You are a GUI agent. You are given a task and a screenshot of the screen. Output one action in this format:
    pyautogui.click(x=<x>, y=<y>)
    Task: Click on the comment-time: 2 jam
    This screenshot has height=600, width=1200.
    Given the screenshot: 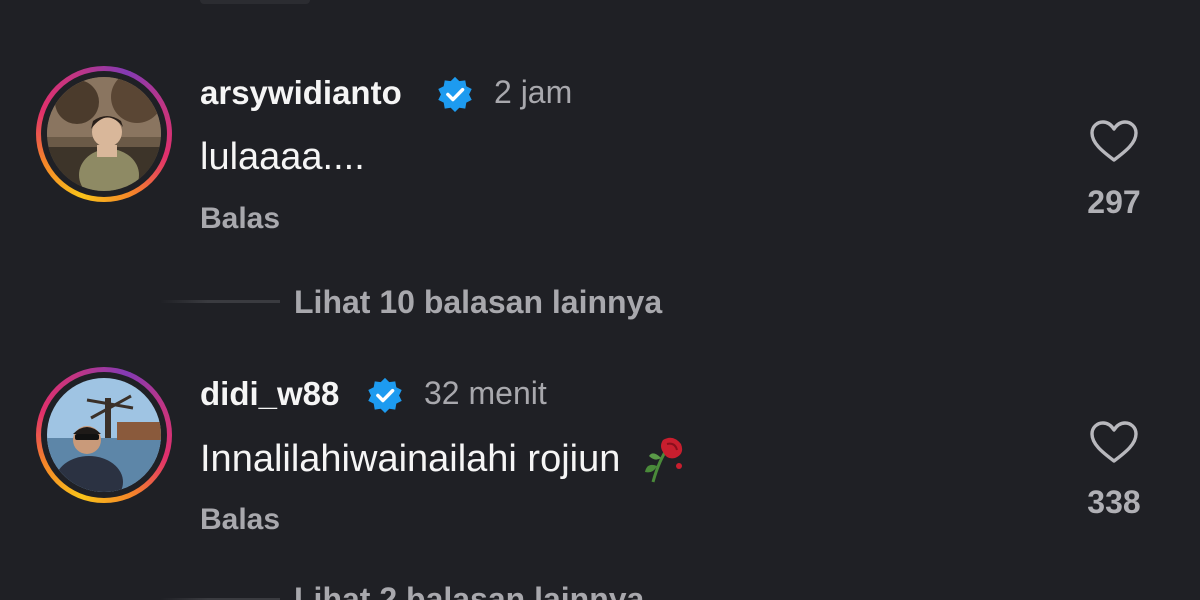 What is the action you would take?
    pyautogui.click(x=533, y=92)
    